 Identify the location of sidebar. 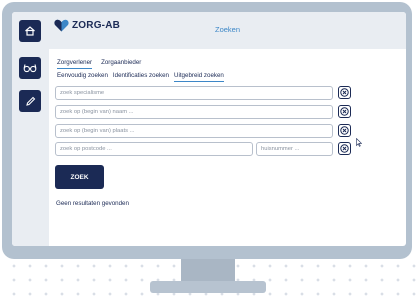
(30, 129).